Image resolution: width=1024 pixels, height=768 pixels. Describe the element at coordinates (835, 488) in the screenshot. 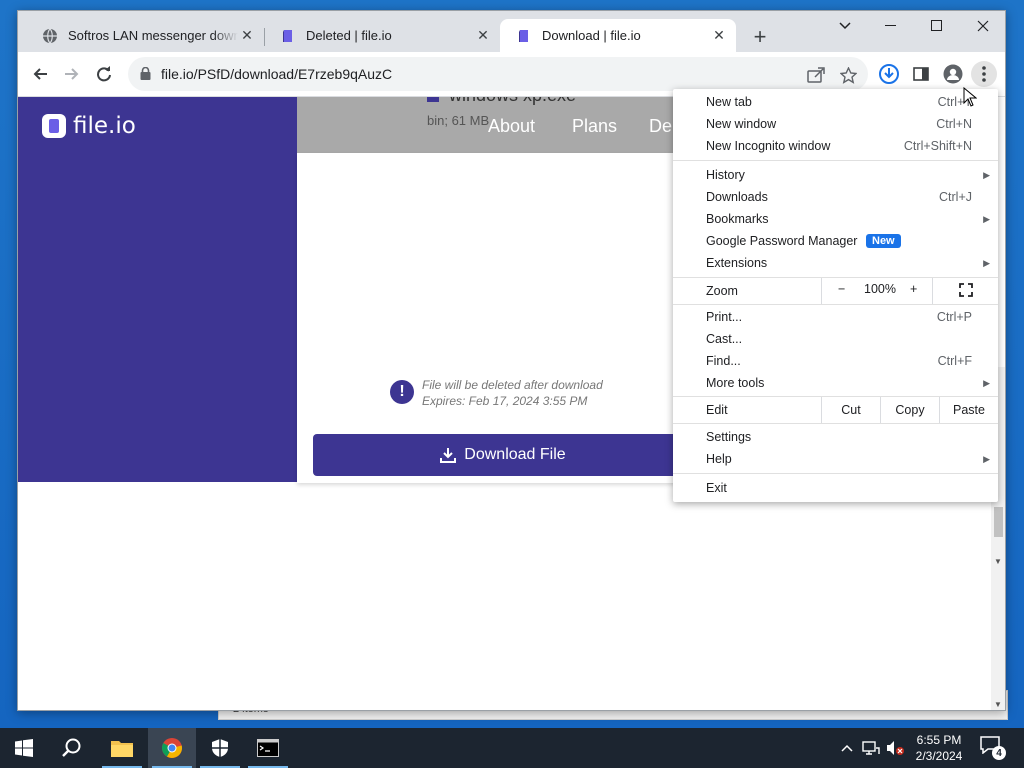

I see `menu-exit: Exit` at that location.